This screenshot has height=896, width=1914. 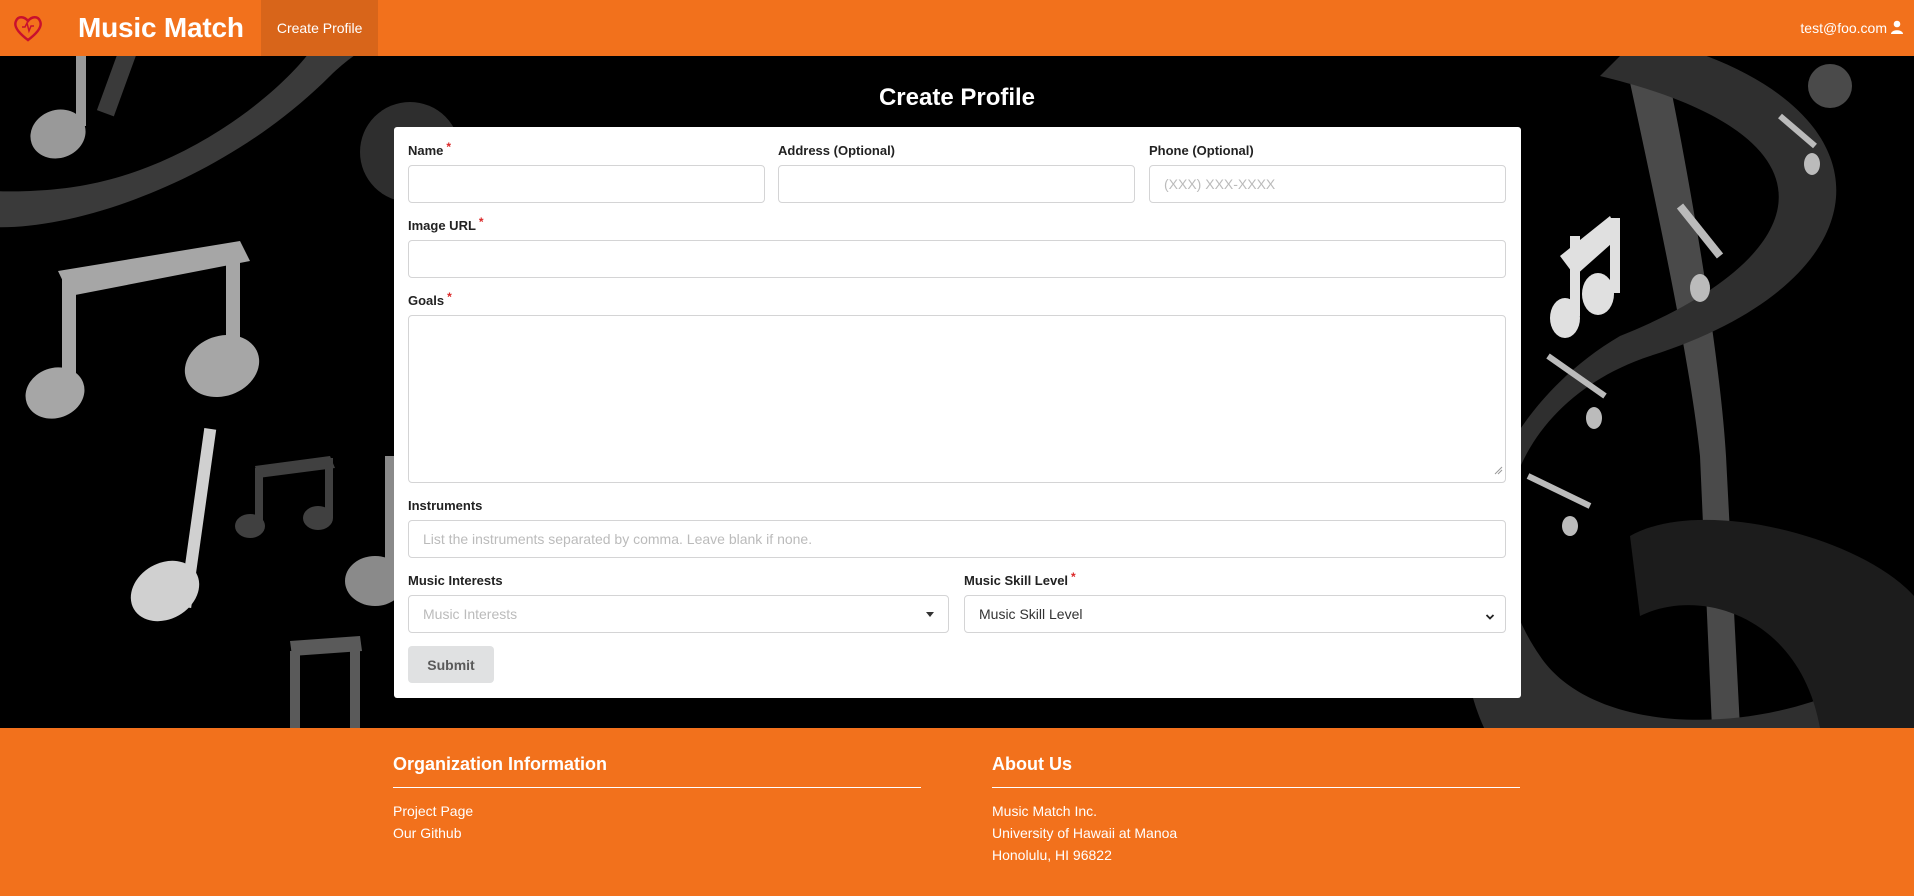 What do you see at coordinates (957, 97) in the screenshot?
I see `page-title: Create Profile` at bounding box center [957, 97].